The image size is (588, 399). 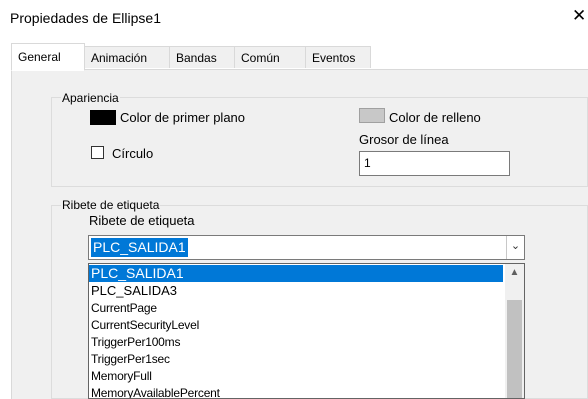 I want to click on list-item: MemoryAvailablePercent, so click(x=296, y=391).